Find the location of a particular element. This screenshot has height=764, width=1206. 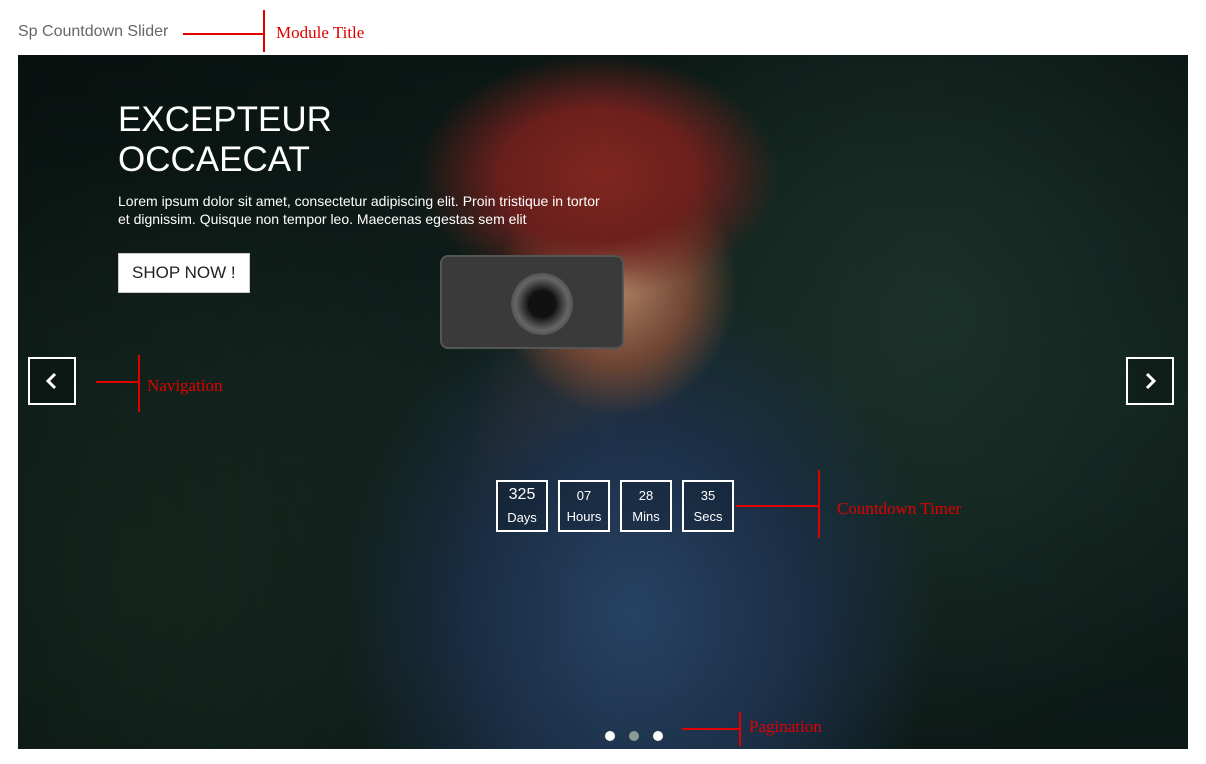

module-title: Sp Countdown Slider is located at coordinates (93, 31).